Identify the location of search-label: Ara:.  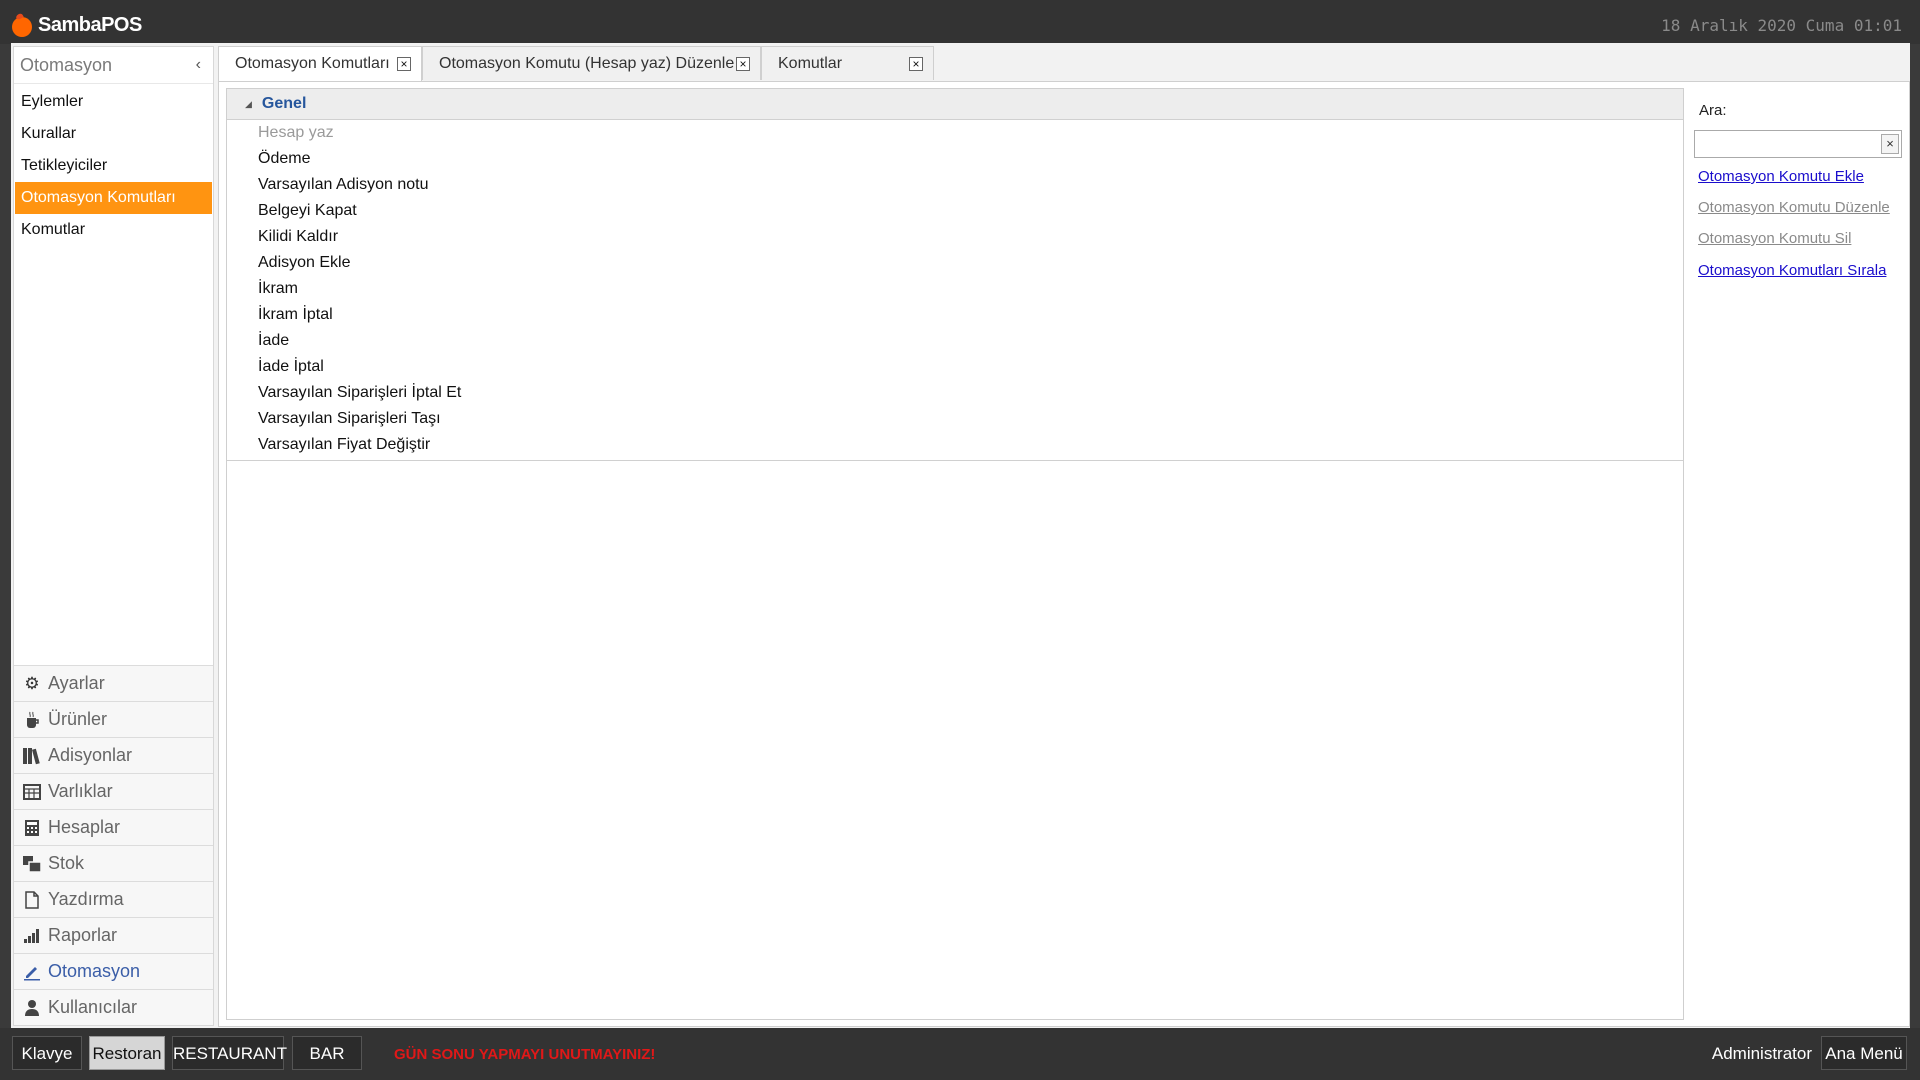
(1713, 110).